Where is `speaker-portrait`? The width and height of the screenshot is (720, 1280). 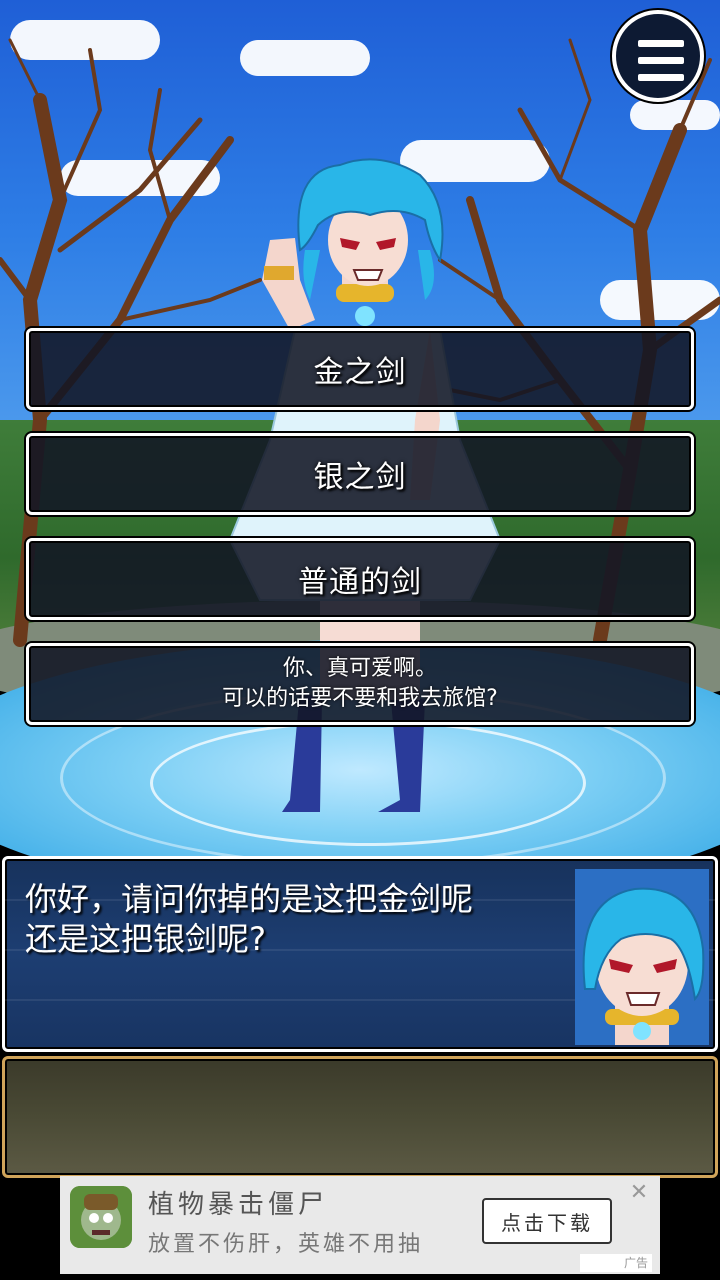 speaker-portrait is located at coordinates (642, 957).